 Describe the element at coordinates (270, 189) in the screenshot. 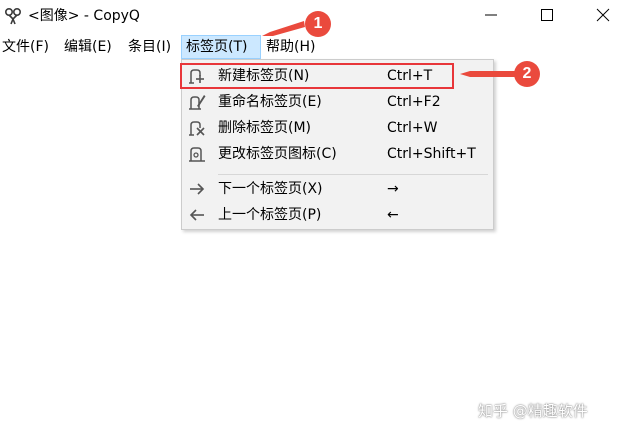

I see `next-tab-label: 下一个标签页(X)` at that location.